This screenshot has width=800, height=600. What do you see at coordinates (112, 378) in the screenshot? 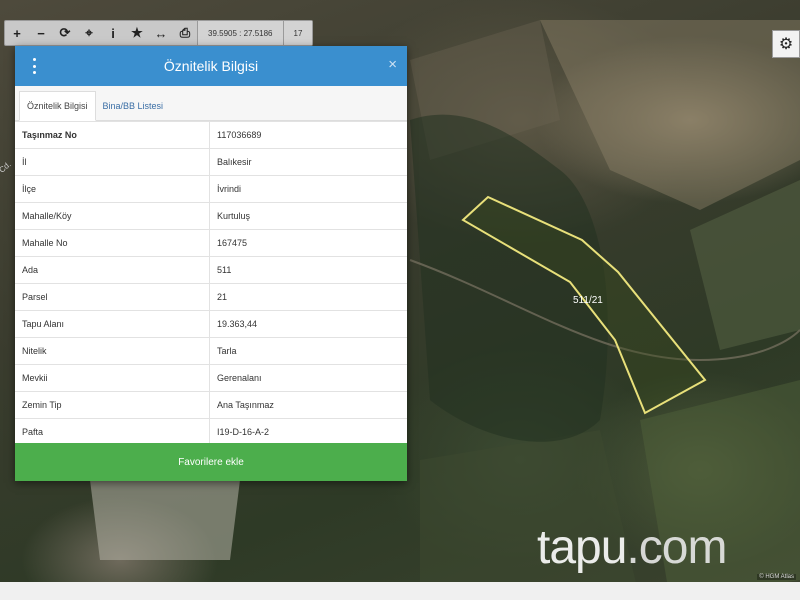
I see `attribute-key: Mevkii` at bounding box center [112, 378].